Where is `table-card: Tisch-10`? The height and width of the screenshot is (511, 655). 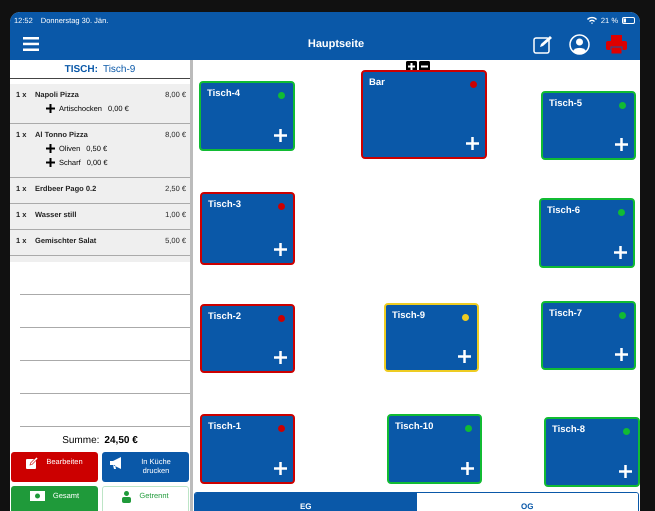
table-card: Tisch-10 is located at coordinates (434, 449).